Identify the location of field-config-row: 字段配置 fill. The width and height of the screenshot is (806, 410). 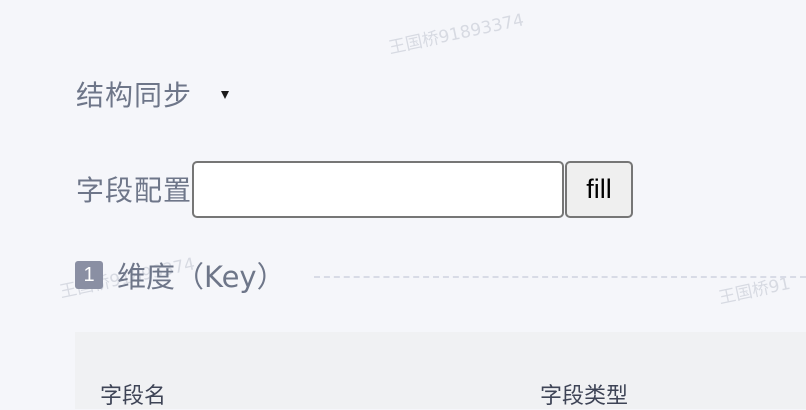
(355, 189).